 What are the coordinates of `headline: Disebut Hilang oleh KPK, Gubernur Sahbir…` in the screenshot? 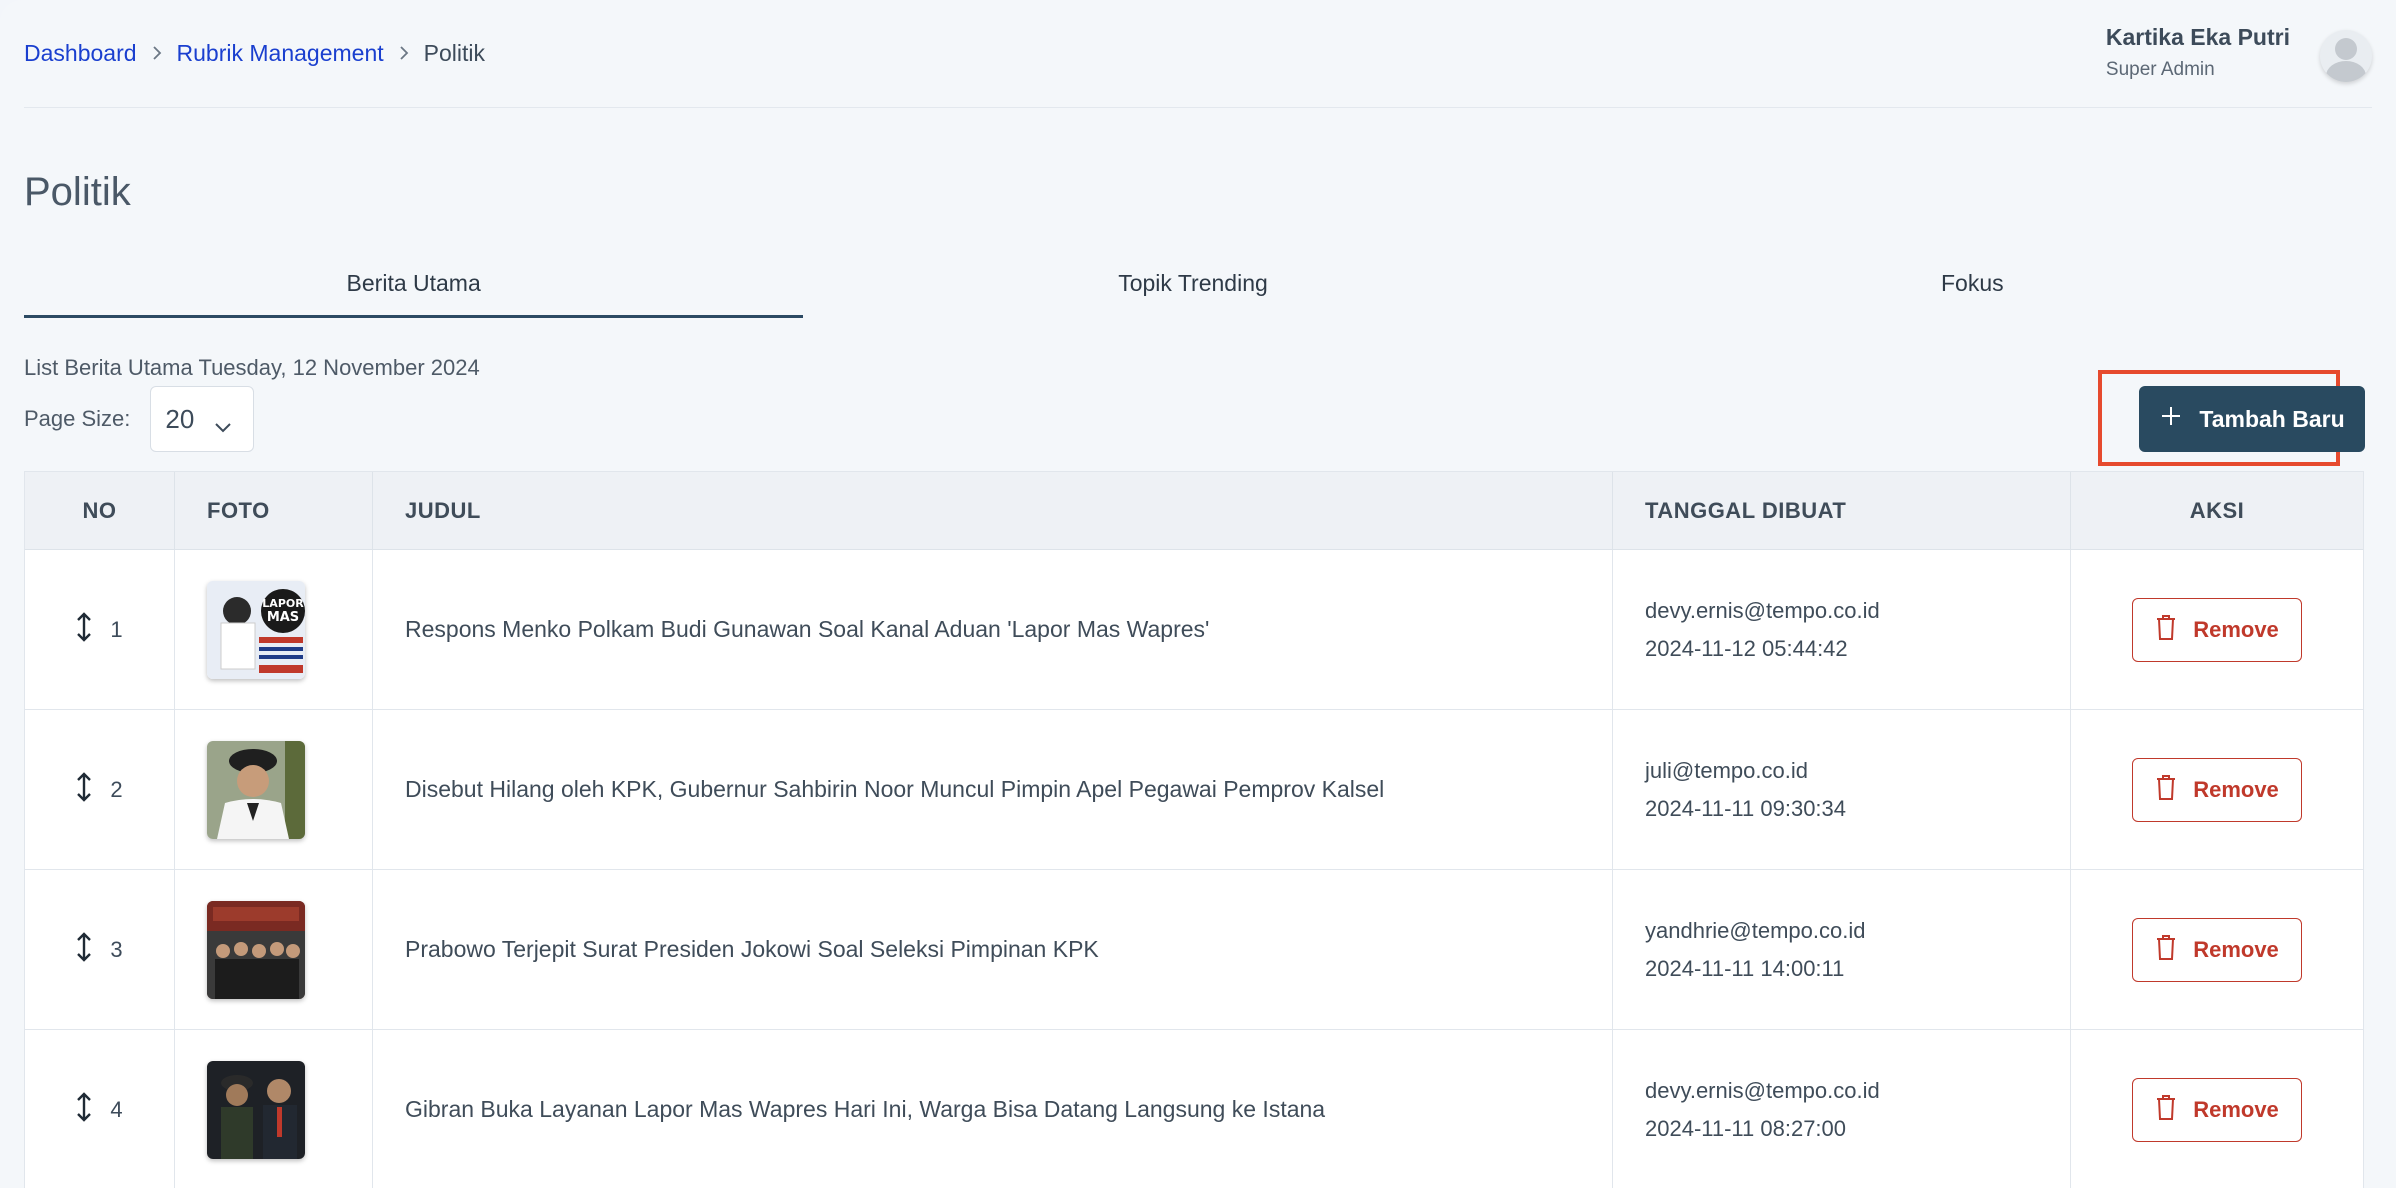 It's located at (993, 789).